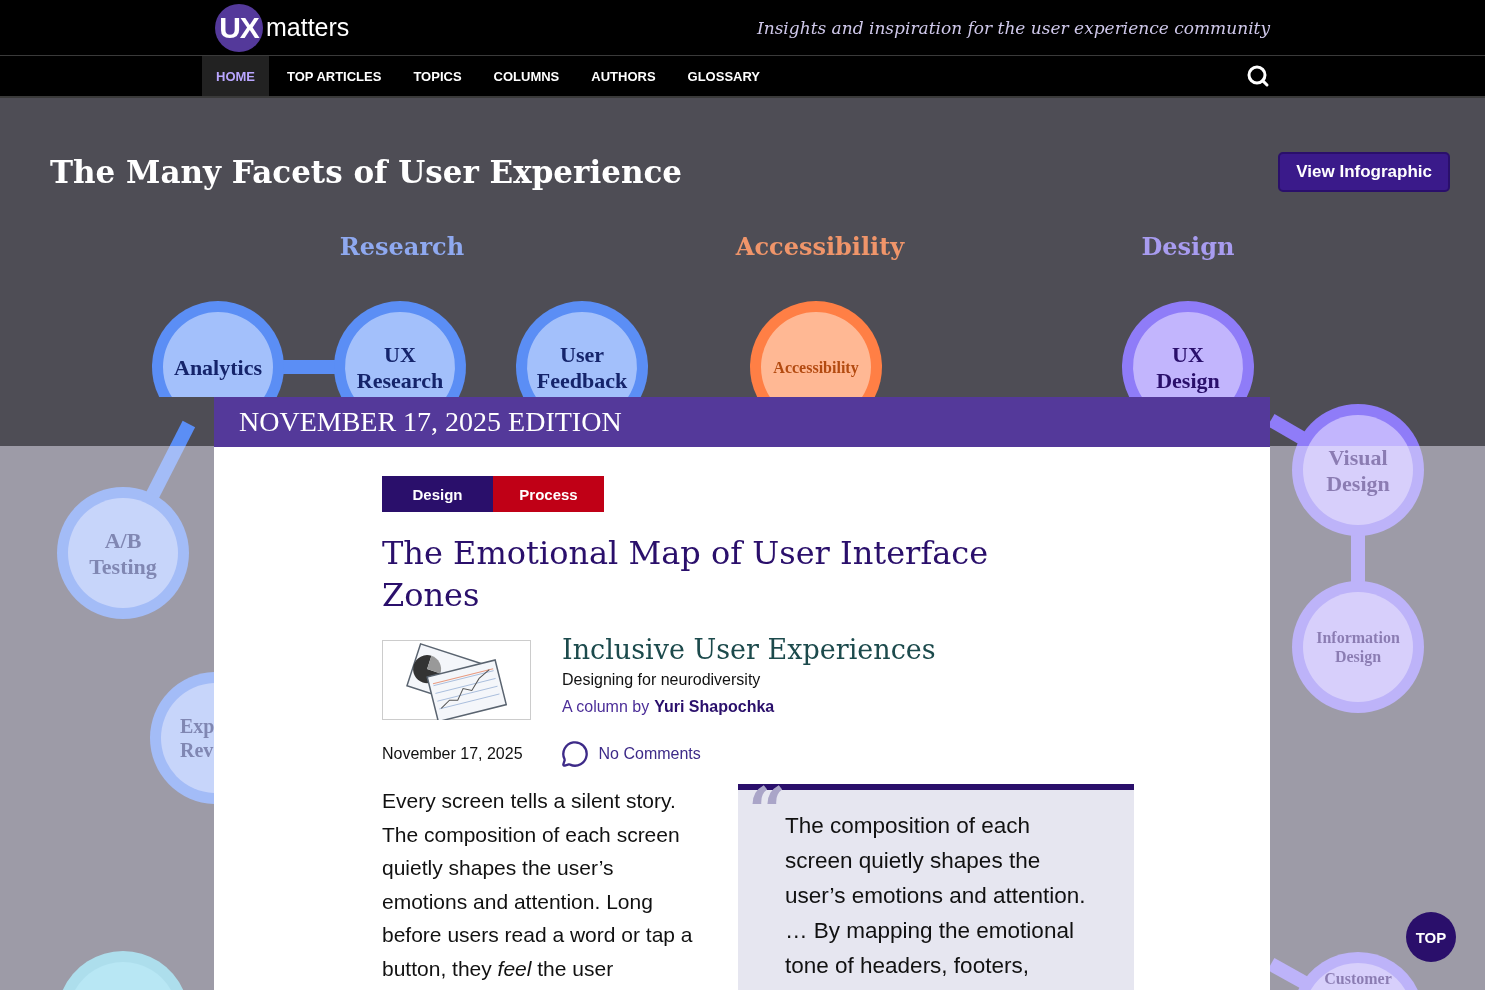 This screenshot has height=990, width=1485. What do you see at coordinates (606, 707) in the screenshot?
I see `byline-text: A column by` at bounding box center [606, 707].